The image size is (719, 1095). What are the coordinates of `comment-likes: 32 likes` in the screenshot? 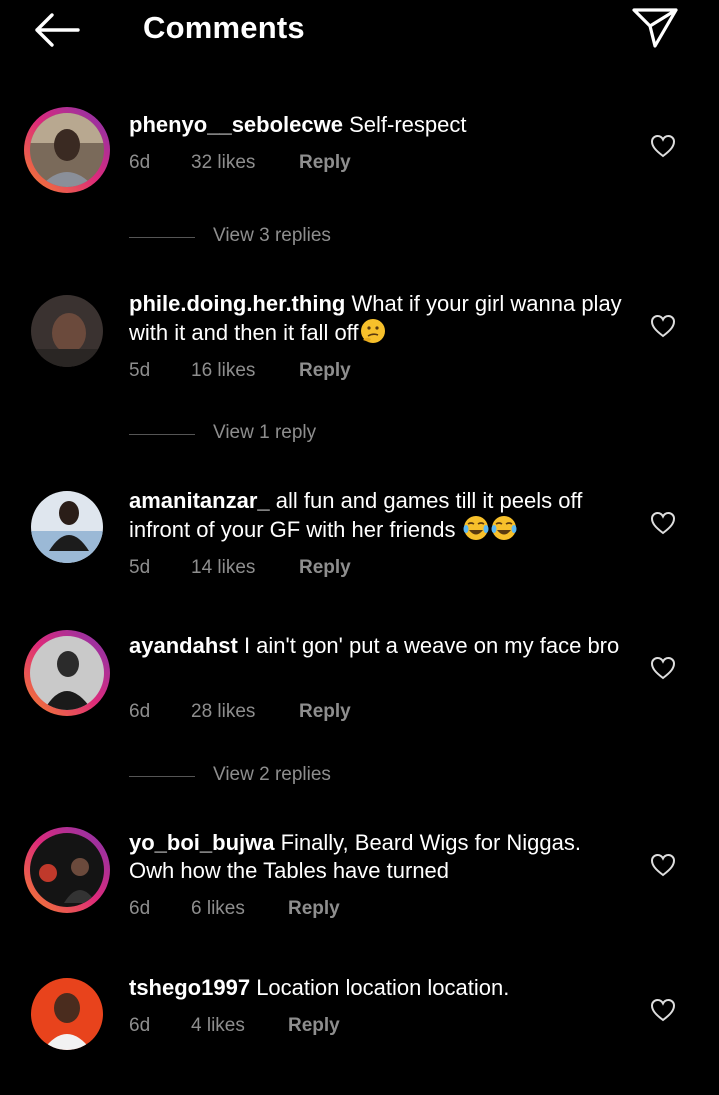 It's located at (223, 163).